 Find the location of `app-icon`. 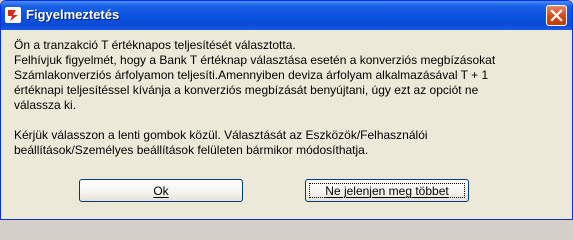

app-icon is located at coordinates (13, 15).